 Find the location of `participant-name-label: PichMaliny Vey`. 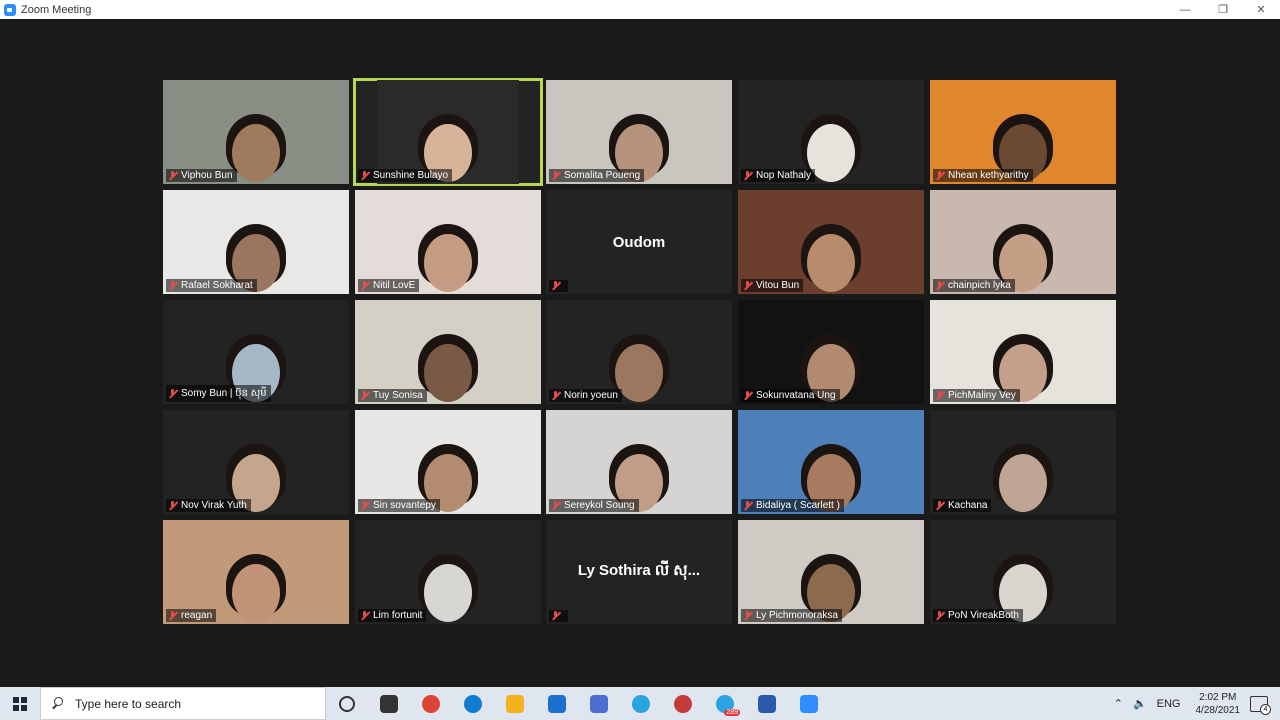

participant-name-label: PichMaliny Vey is located at coordinates (976, 395).